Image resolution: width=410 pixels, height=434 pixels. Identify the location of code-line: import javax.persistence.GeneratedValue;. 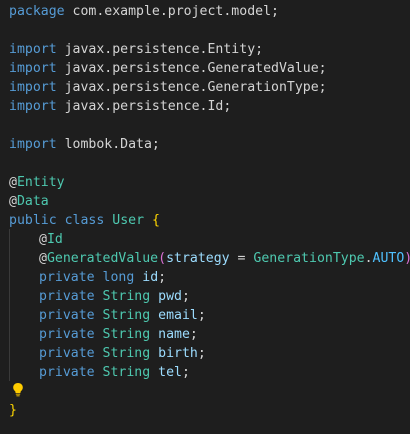
(209, 68).